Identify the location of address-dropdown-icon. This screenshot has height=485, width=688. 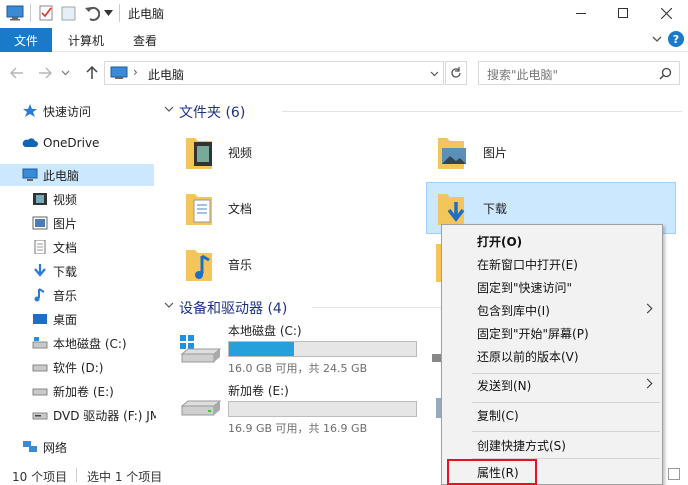
(434, 74).